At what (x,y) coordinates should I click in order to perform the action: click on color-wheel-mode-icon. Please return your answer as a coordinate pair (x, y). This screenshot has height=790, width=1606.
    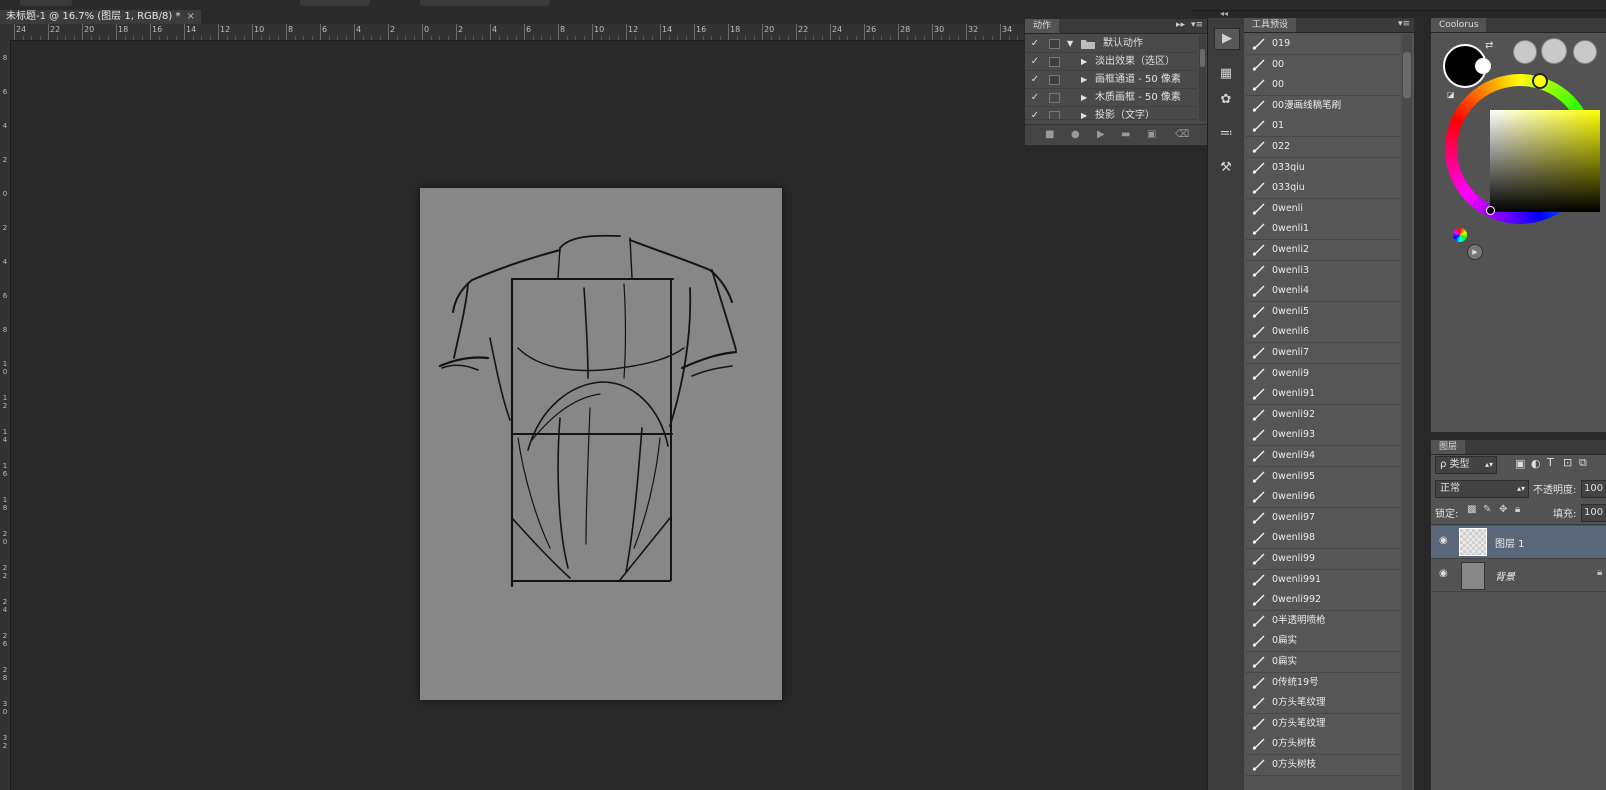
    Looking at the image, I should click on (1460, 235).